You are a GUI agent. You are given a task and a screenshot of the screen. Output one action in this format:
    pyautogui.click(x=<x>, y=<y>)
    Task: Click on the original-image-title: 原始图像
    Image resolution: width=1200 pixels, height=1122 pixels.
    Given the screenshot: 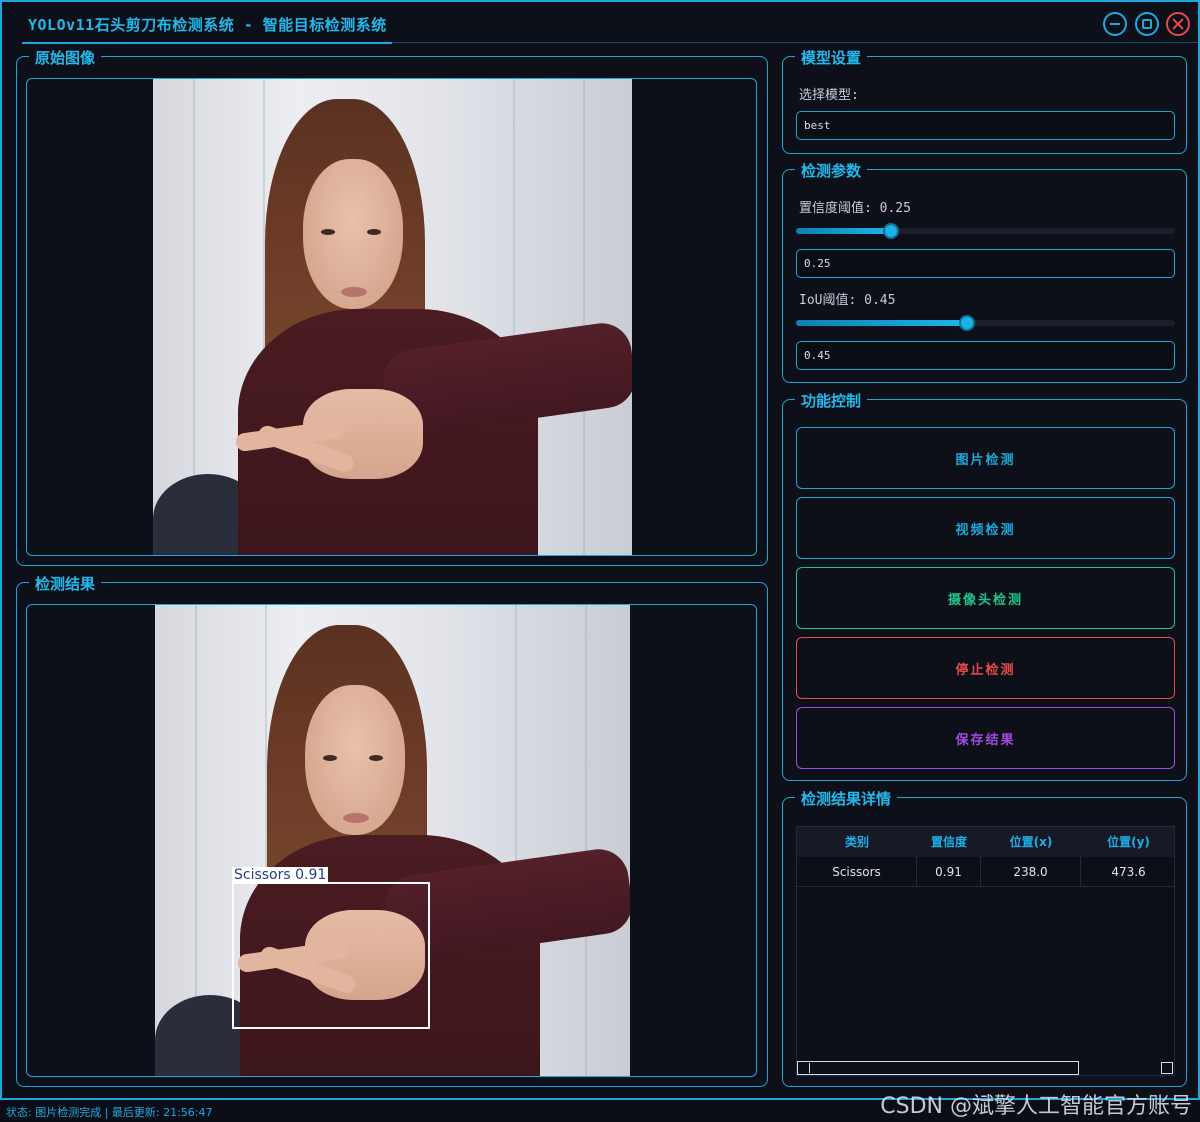 What is the action you would take?
    pyautogui.click(x=65, y=57)
    